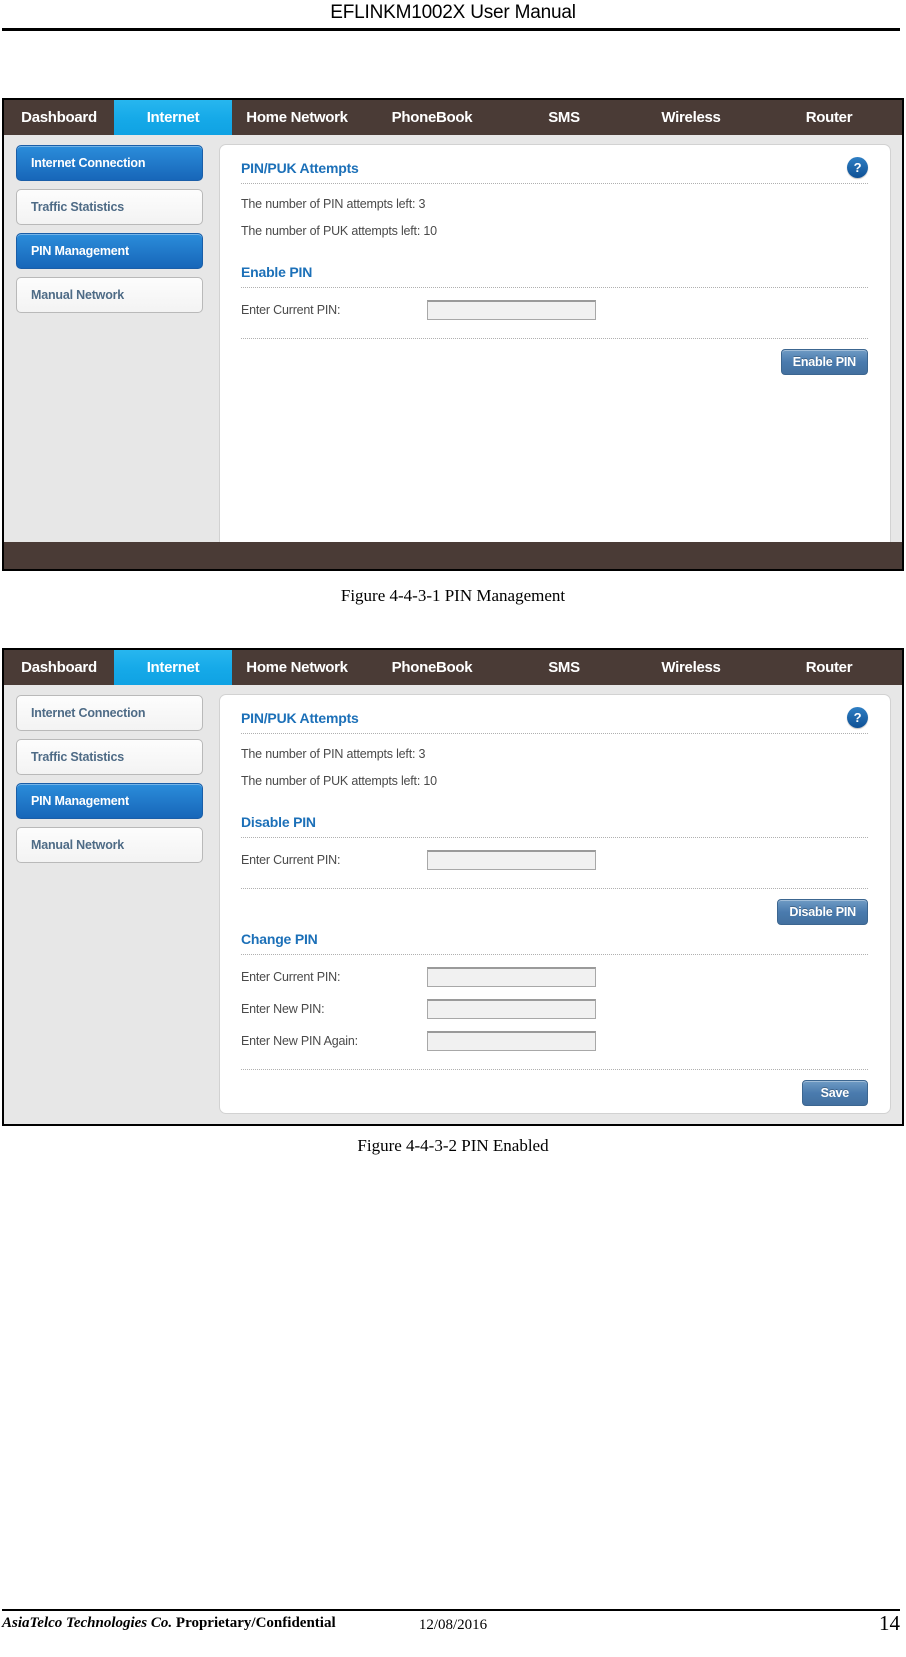 This screenshot has width=906, height=1657. I want to click on new-pin-label: Enter New PIN:, so click(283, 1009).